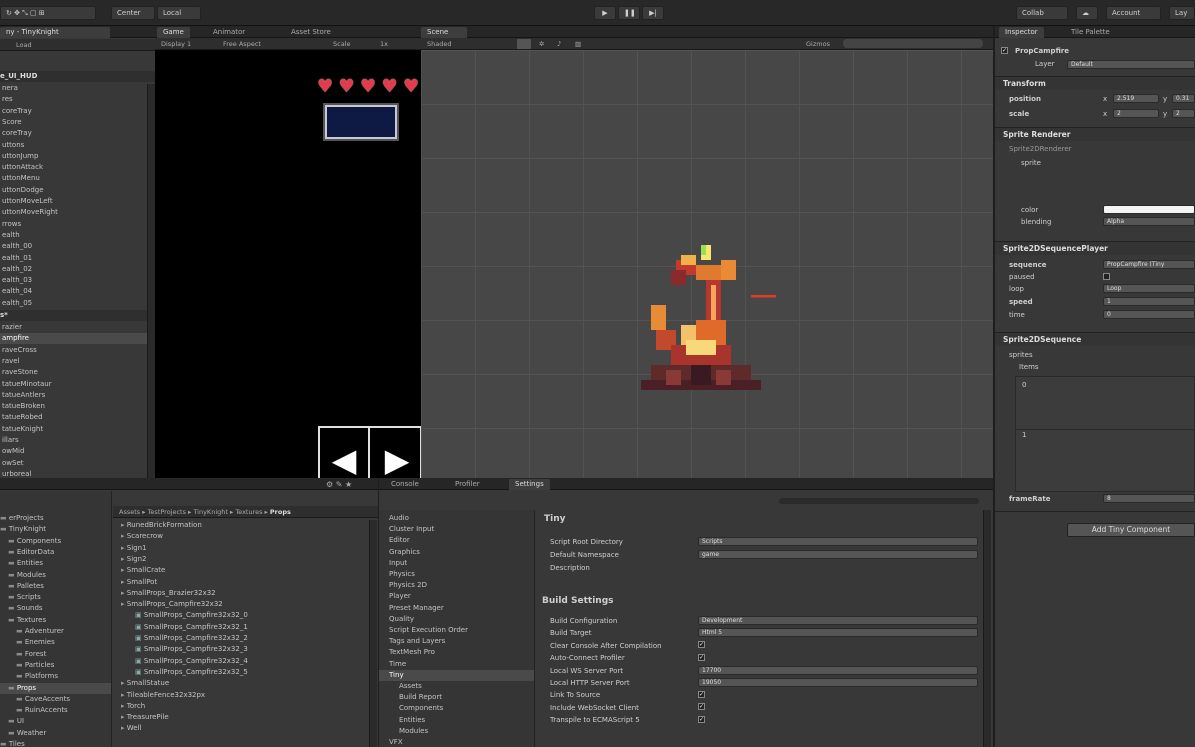 This screenshot has width=1195, height=747. I want to click on settings-category: Entities, so click(456, 720).